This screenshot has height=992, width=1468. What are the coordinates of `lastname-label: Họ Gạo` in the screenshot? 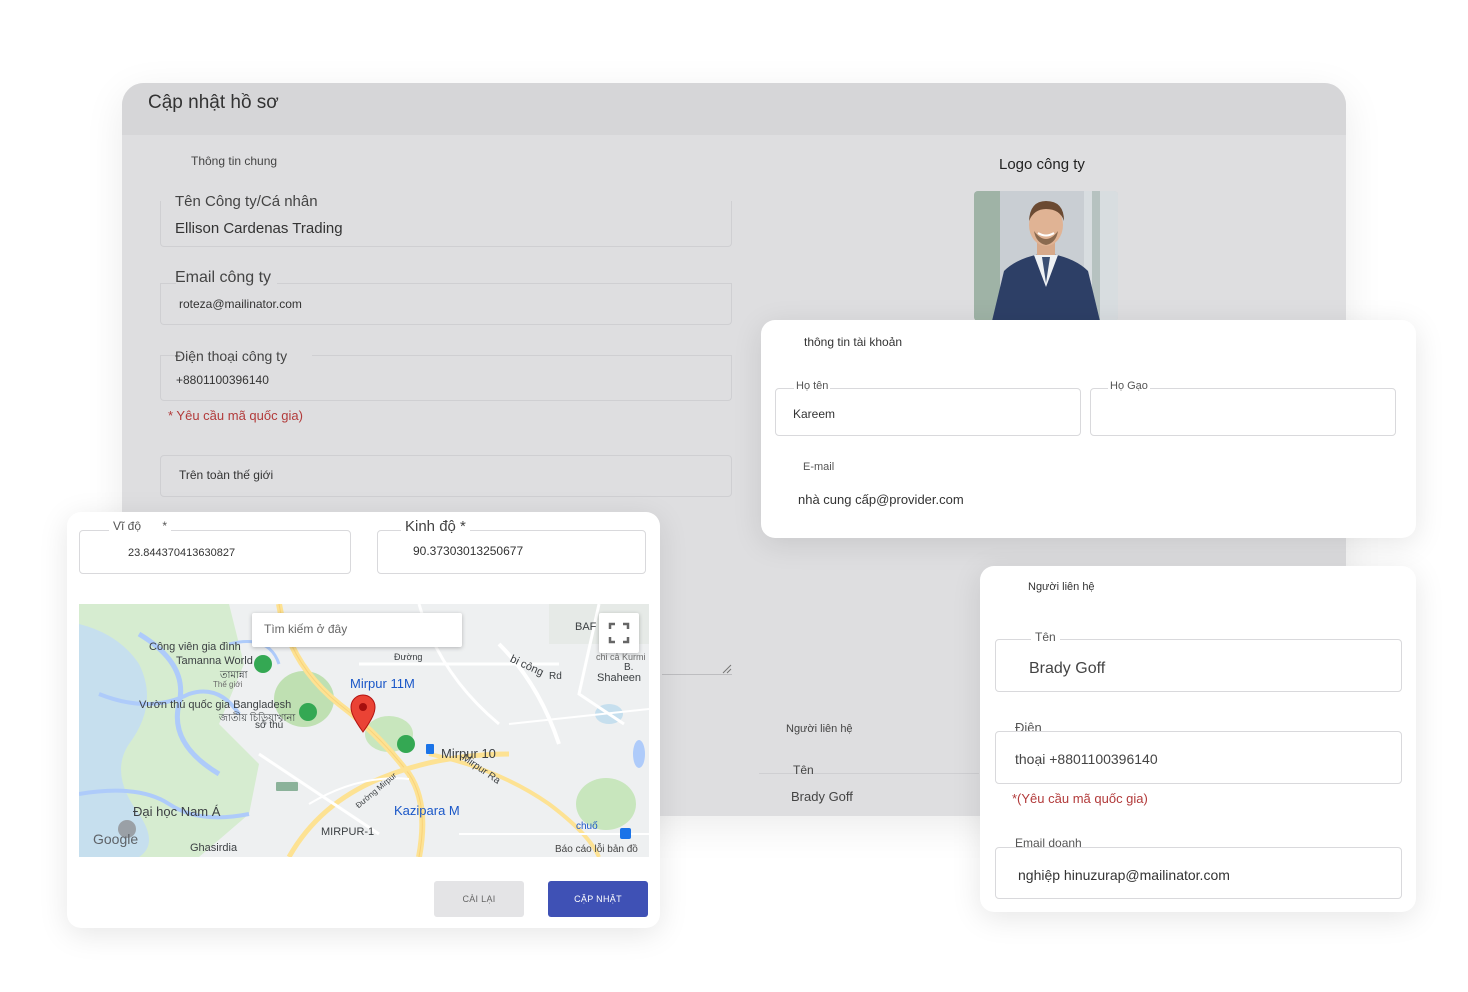 It's located at (1129, 386).